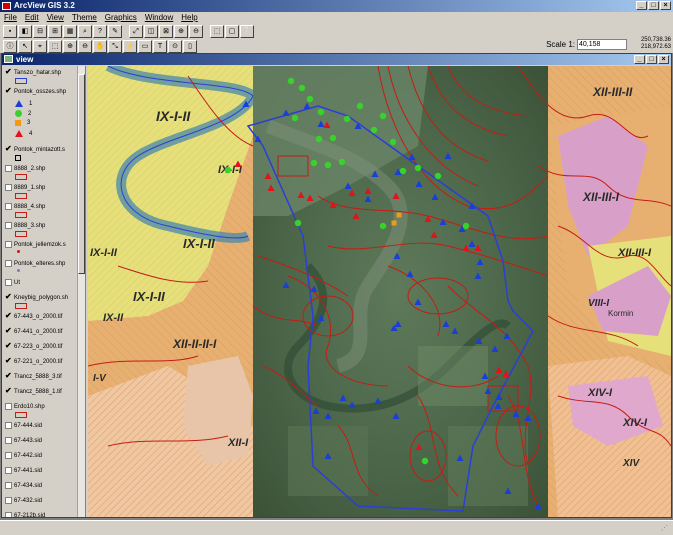  What do you see at coordinates (181, 31) in the screenshot?
I see `zoom-in-fixed-icon: ⊕` at bounding box center [181, 31].